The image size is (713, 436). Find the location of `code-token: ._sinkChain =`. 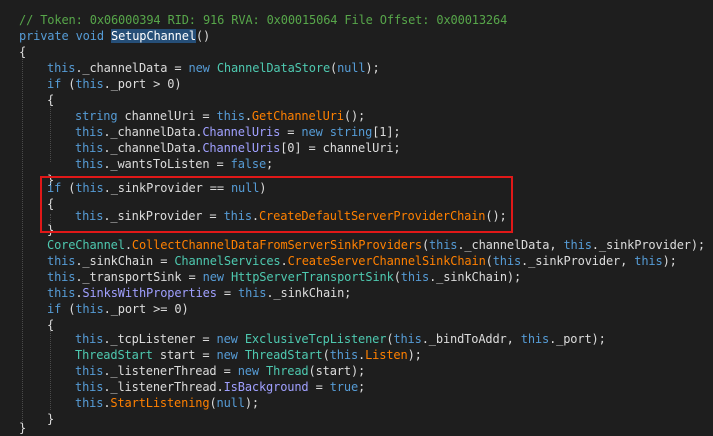

code-token: ._sinkChain = is located at coordinates (125, 261).